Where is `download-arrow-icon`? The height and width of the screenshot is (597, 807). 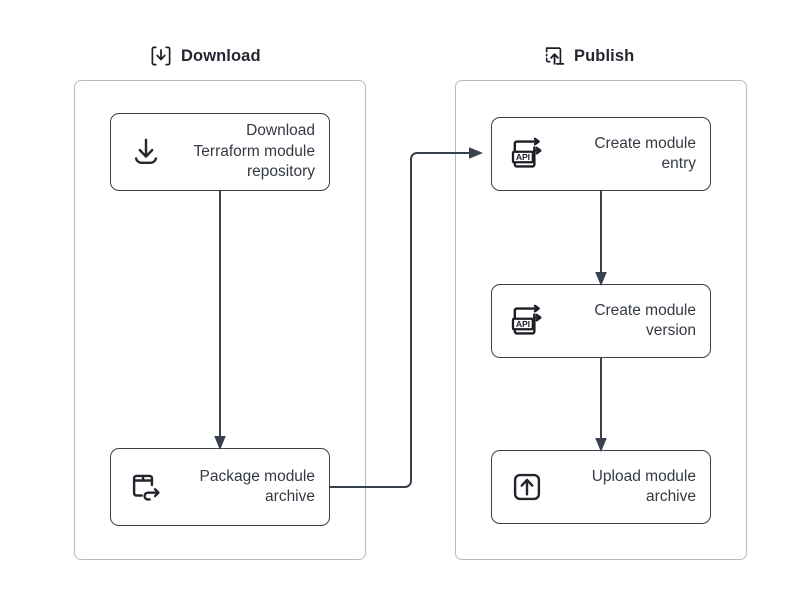
download-arrow-icon is located at coordinates (146, 152).